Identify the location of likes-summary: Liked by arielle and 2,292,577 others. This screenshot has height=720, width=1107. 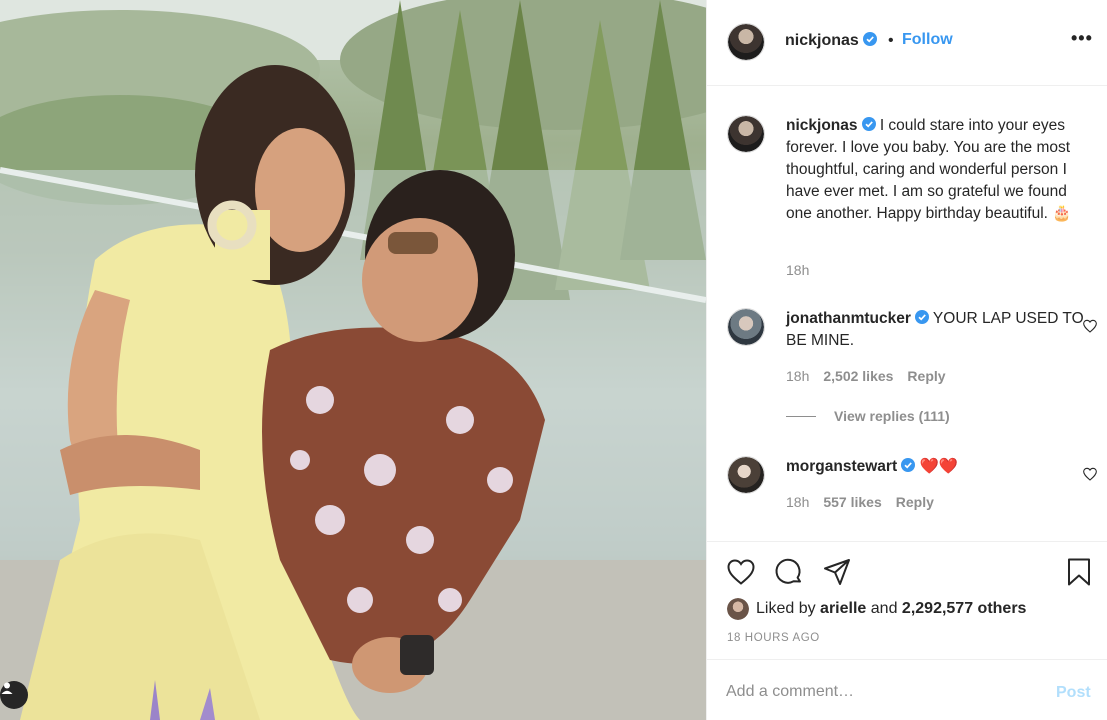
(876, 609).